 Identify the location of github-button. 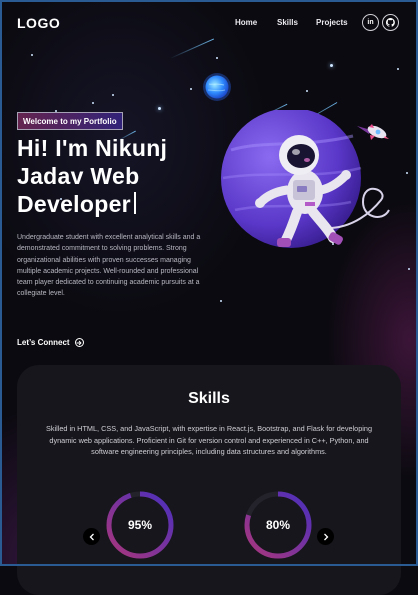
(390, 22).